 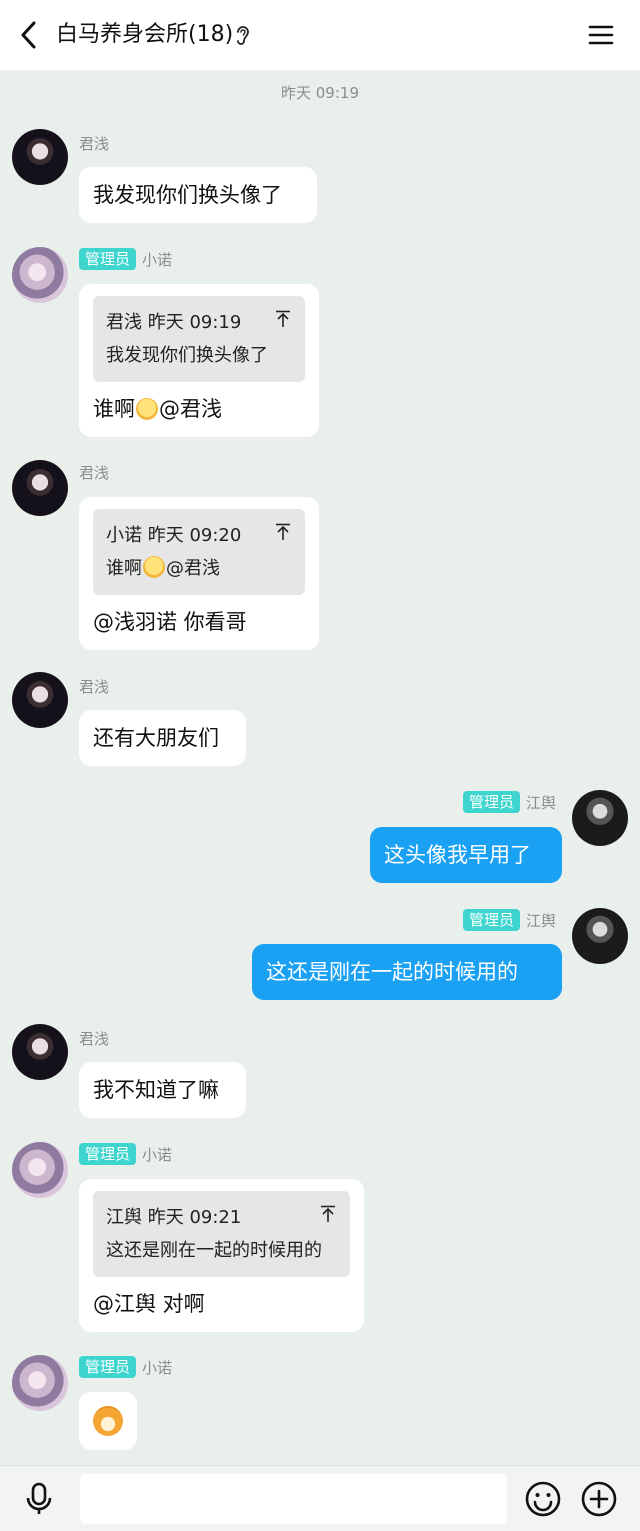 I want to click on back-button, so click(x=29, y=35).